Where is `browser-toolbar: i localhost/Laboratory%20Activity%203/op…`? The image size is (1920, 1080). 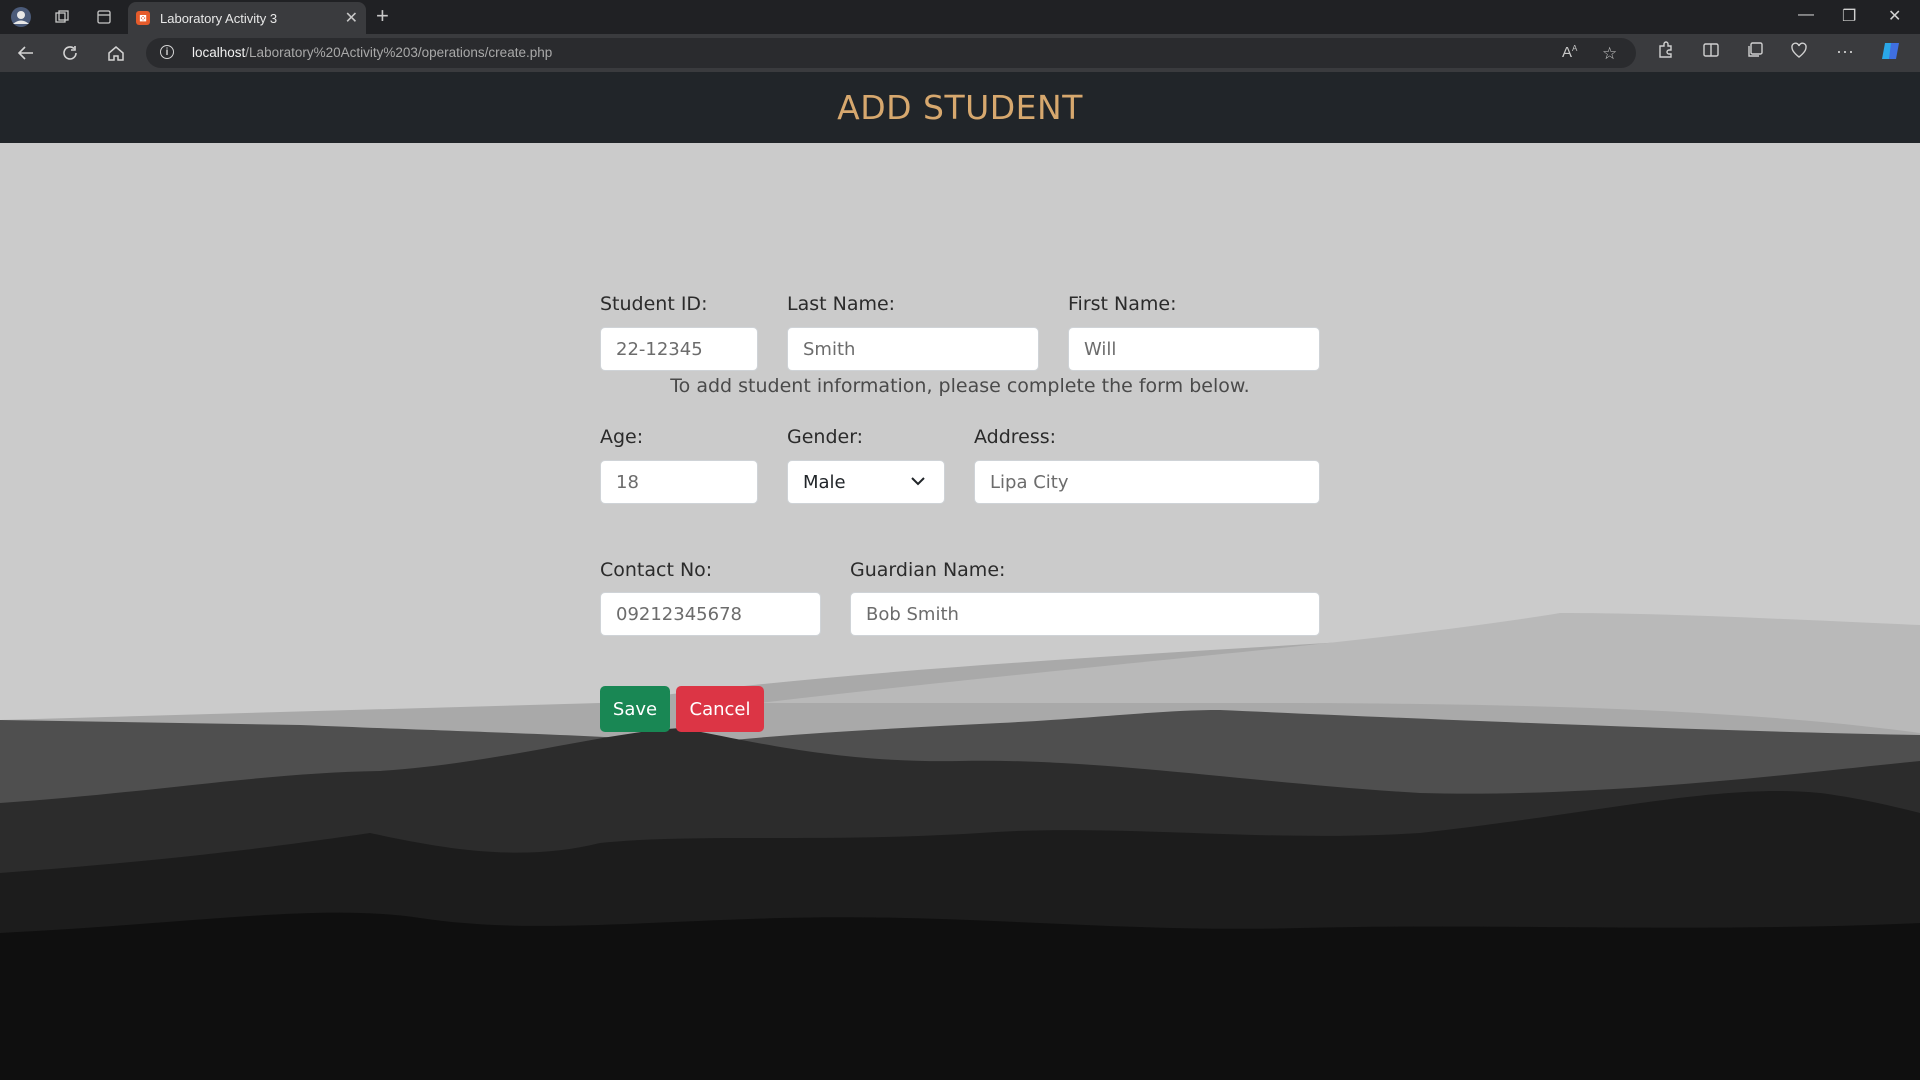
browser-toolbar: i localhost/Laboratory%20Activity%203/op… is located at coordinates (960, 53).